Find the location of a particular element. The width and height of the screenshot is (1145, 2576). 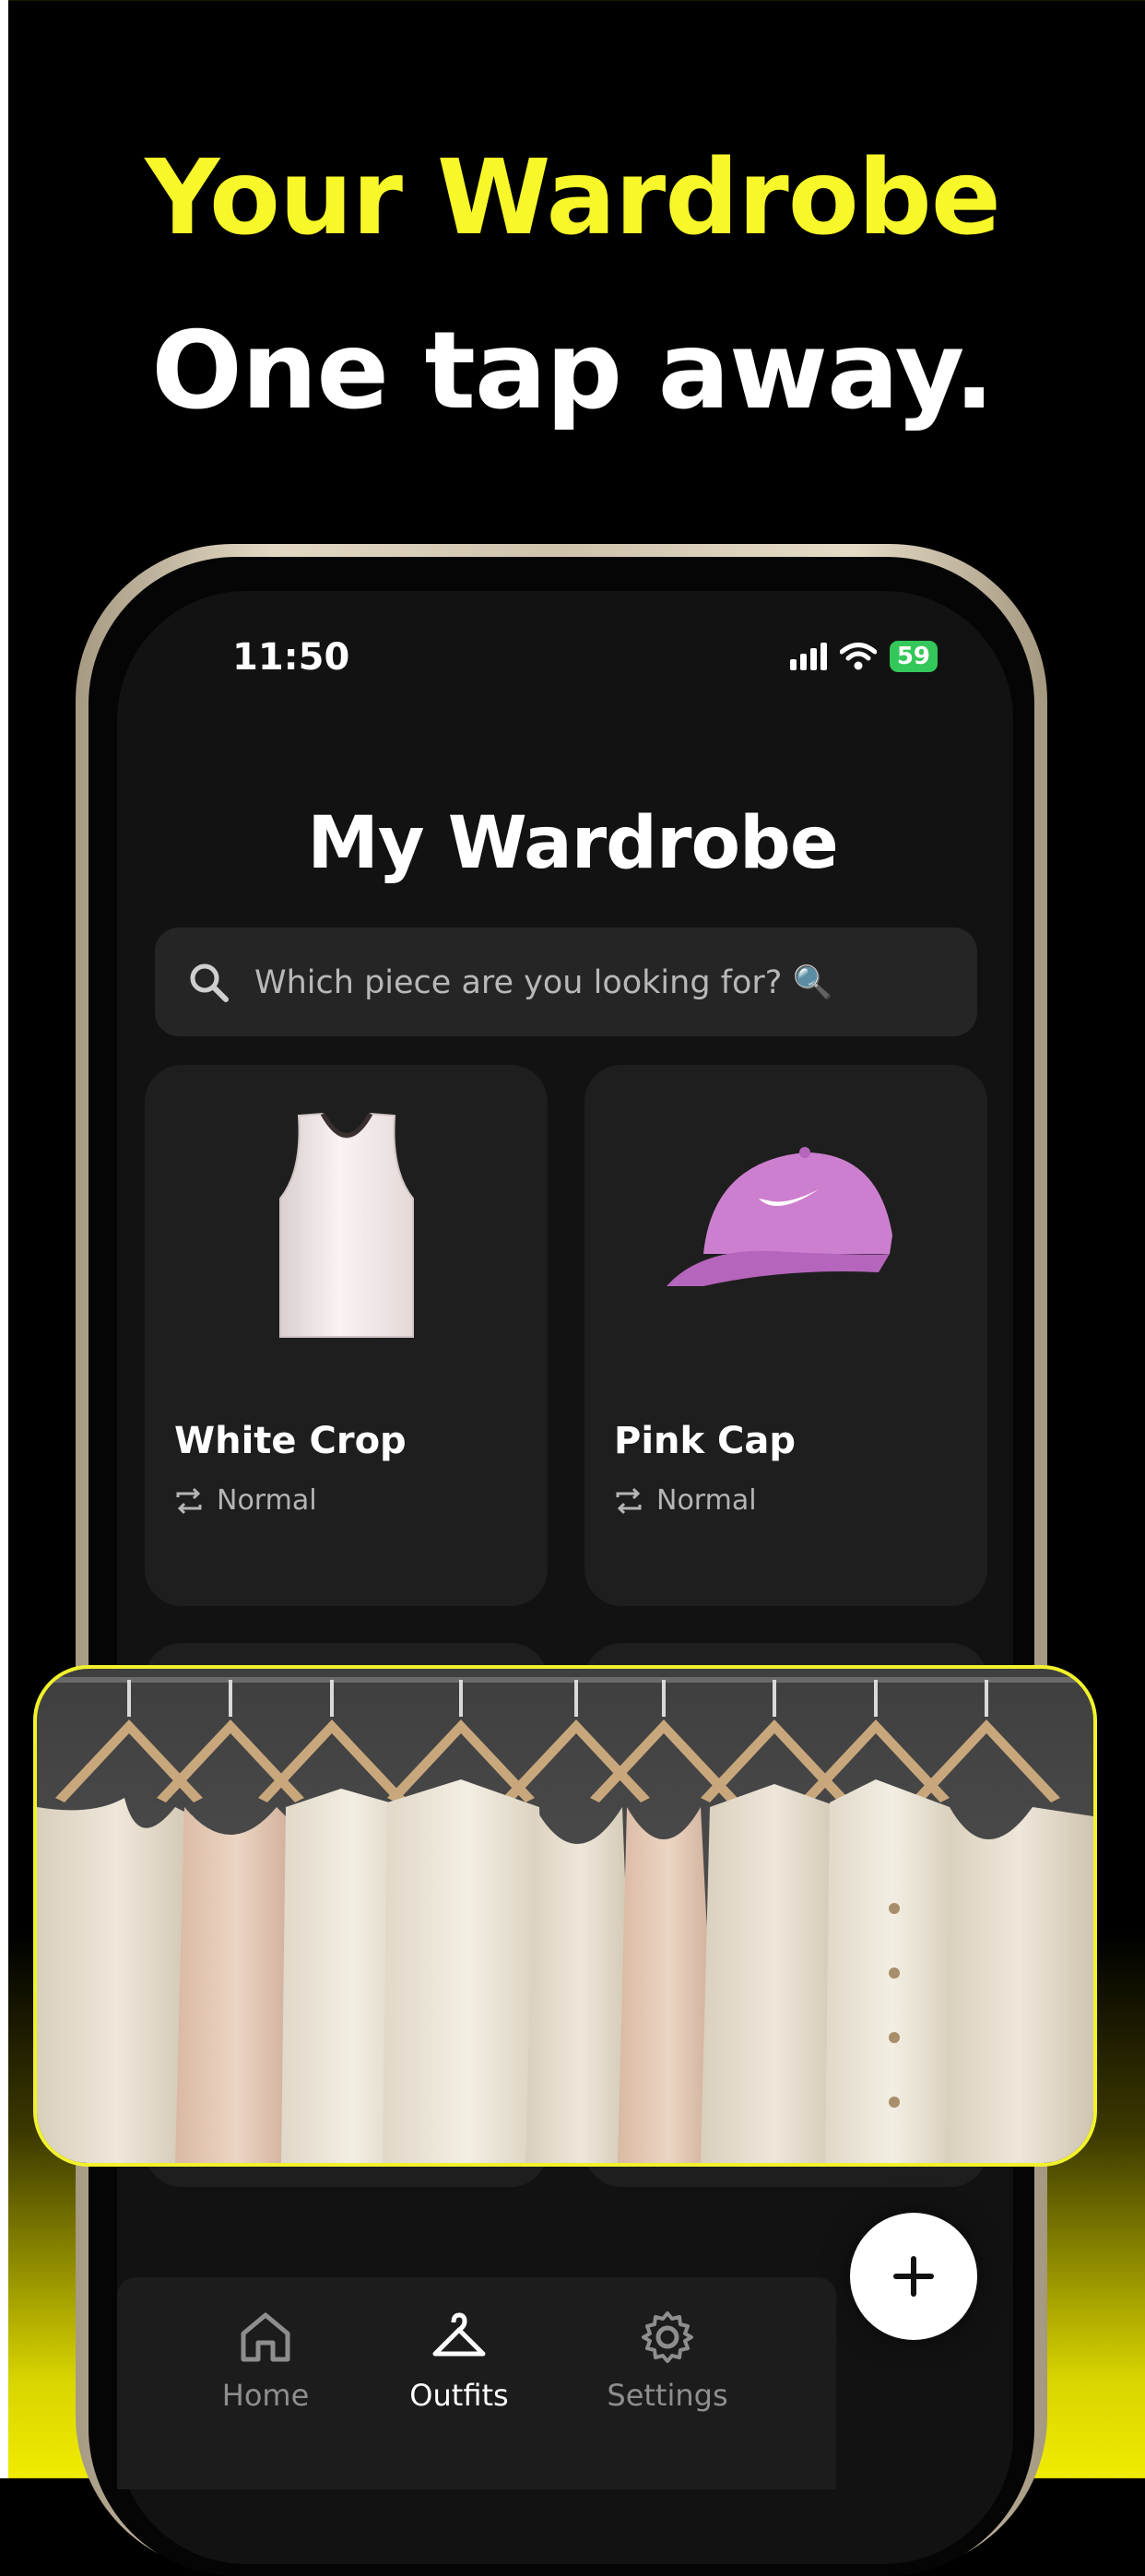

wardrobe-item-card: Pink Cap Normal is located at coordinates (785, 1335).